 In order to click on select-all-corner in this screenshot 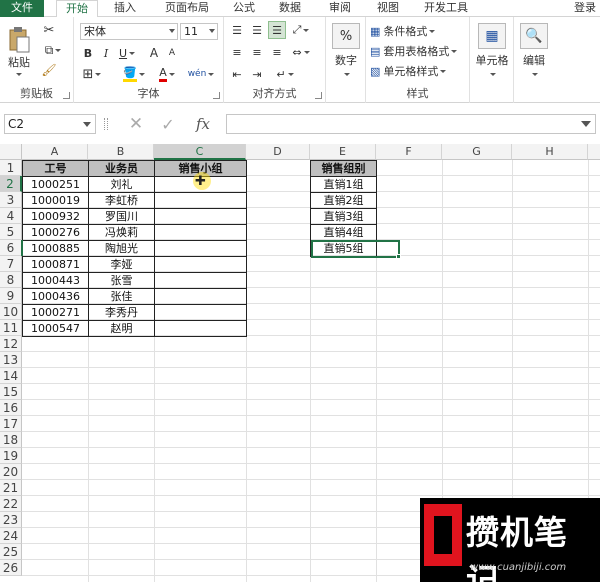, I will do `click(11, 152)`.